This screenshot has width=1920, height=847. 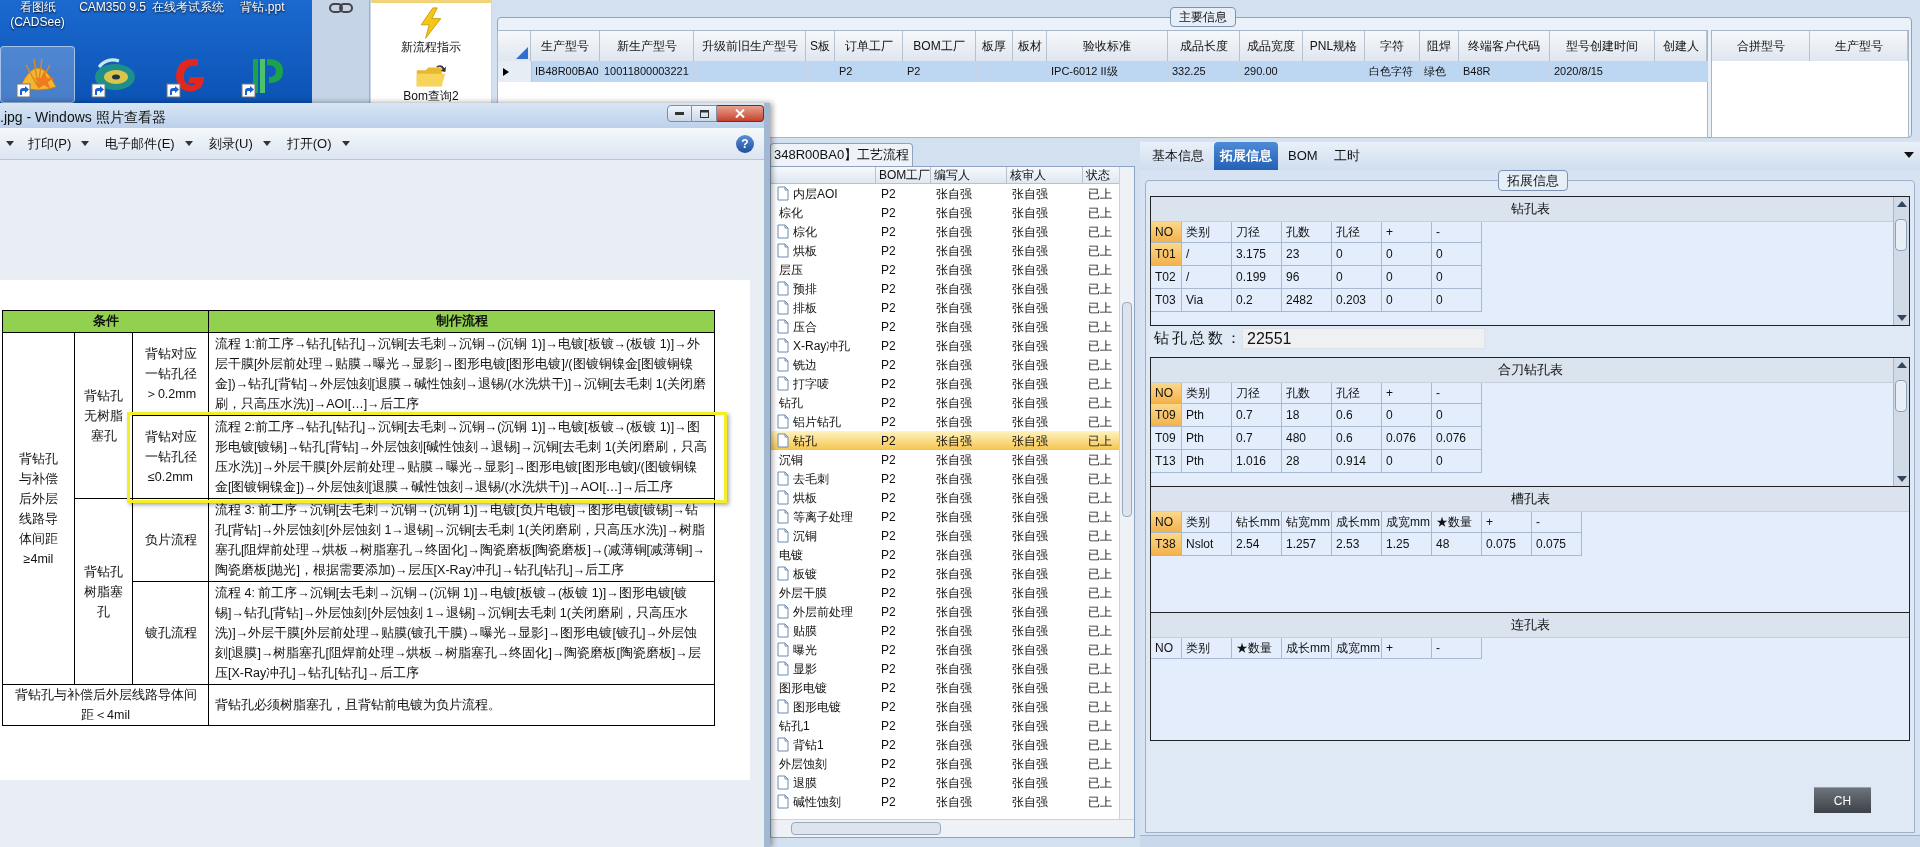 What do you see at coordinates (37, 15) in the screenshot?
I see `icon-label: 看图纸 (CADSee)` at bounding box center [37, 15].